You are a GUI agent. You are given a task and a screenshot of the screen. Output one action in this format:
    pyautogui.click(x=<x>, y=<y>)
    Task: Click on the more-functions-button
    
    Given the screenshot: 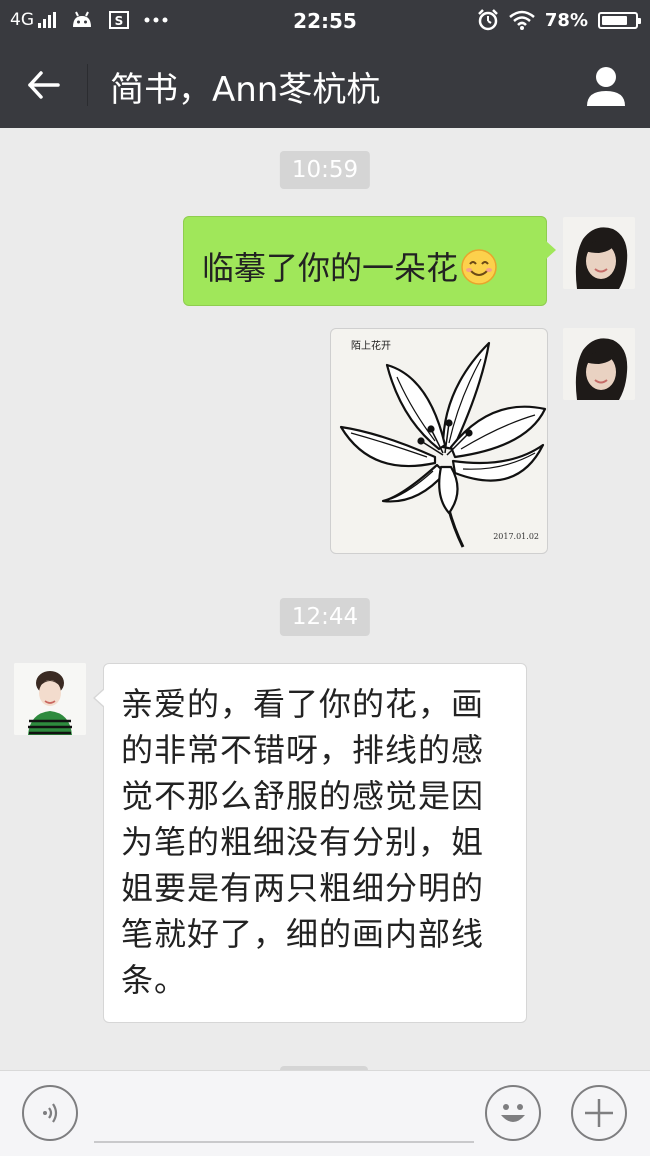 What is the action you would take?
    pyautogui.click(x=599, y=1113)
    